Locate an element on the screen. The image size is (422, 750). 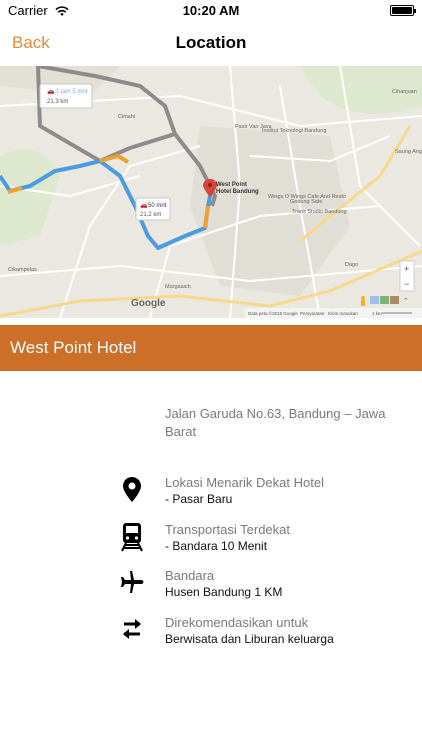
route-label-alt: 🚗 1 jam 5 mnt 21,3 km is located at coordinates (66, 96).